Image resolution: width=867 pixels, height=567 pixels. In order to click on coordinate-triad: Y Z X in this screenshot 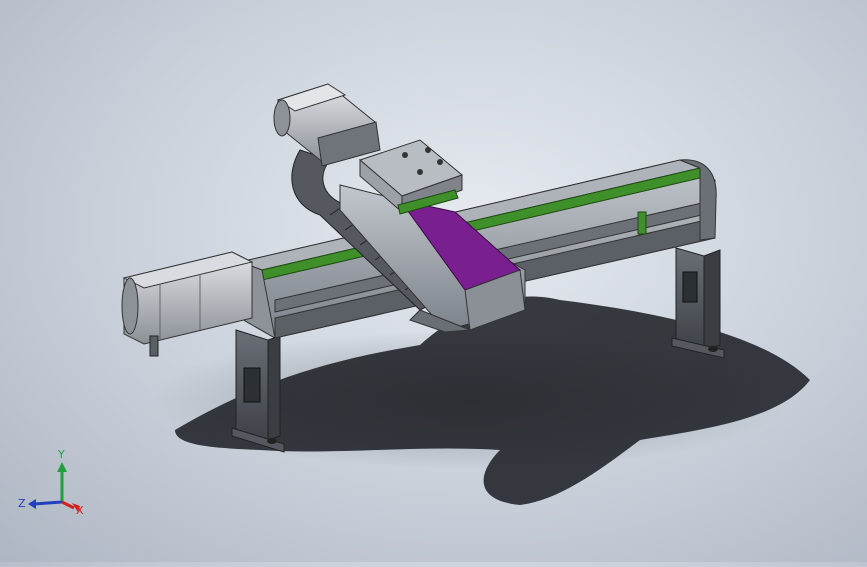, I will do `click(51, 482)`.